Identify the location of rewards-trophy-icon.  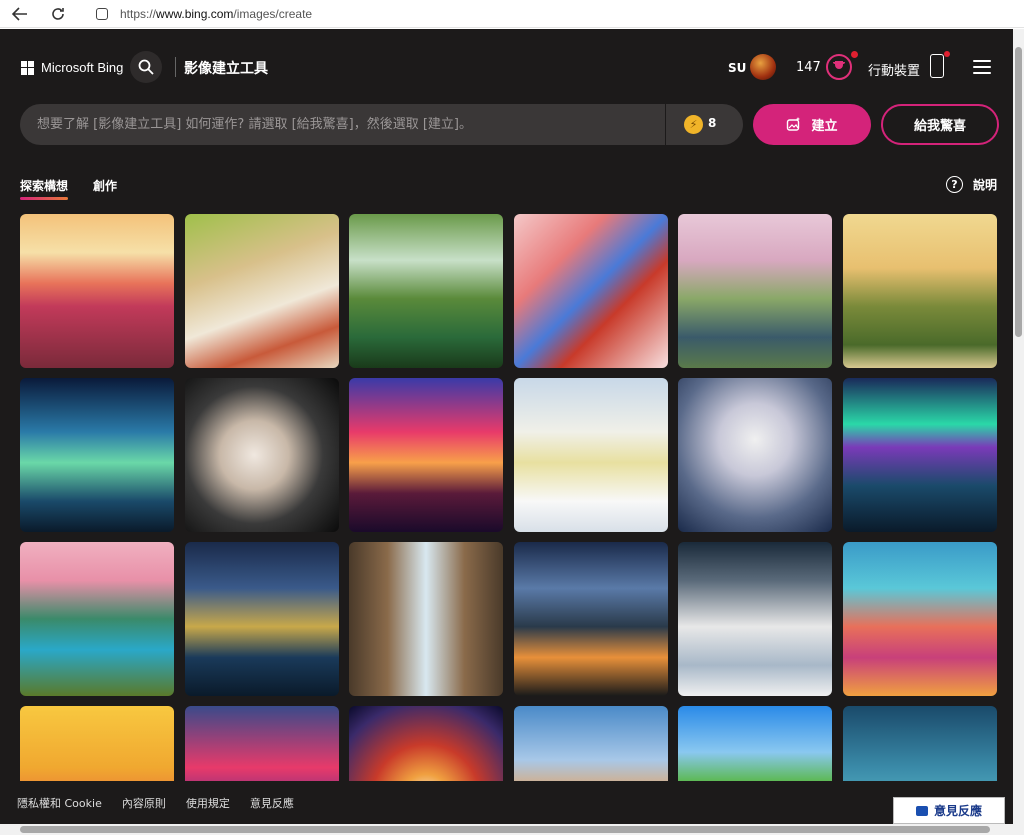
(839, 67).